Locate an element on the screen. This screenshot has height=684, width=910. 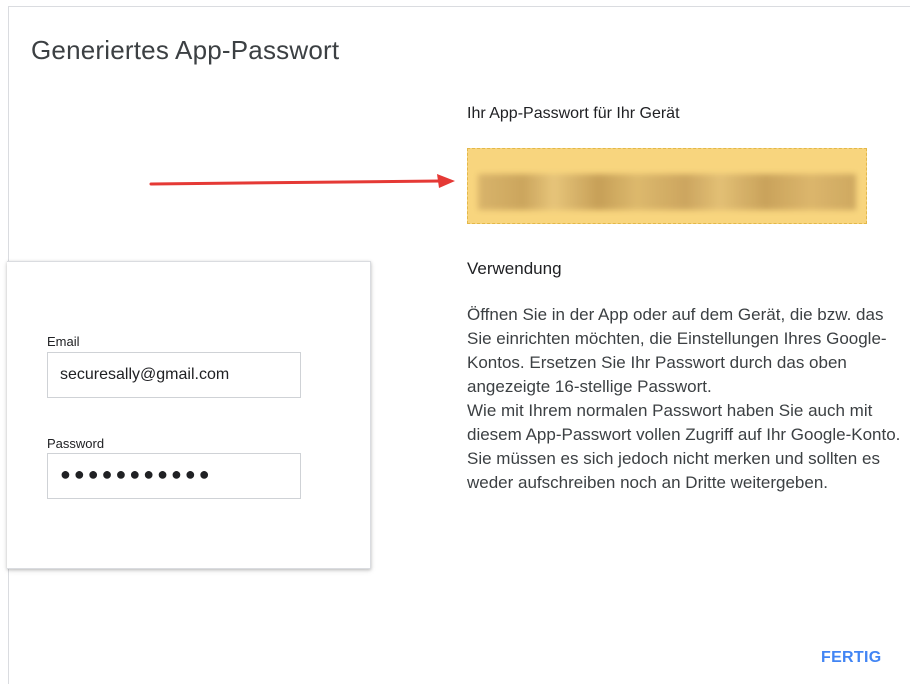
blurred-password is located at coordinates (667, 192).